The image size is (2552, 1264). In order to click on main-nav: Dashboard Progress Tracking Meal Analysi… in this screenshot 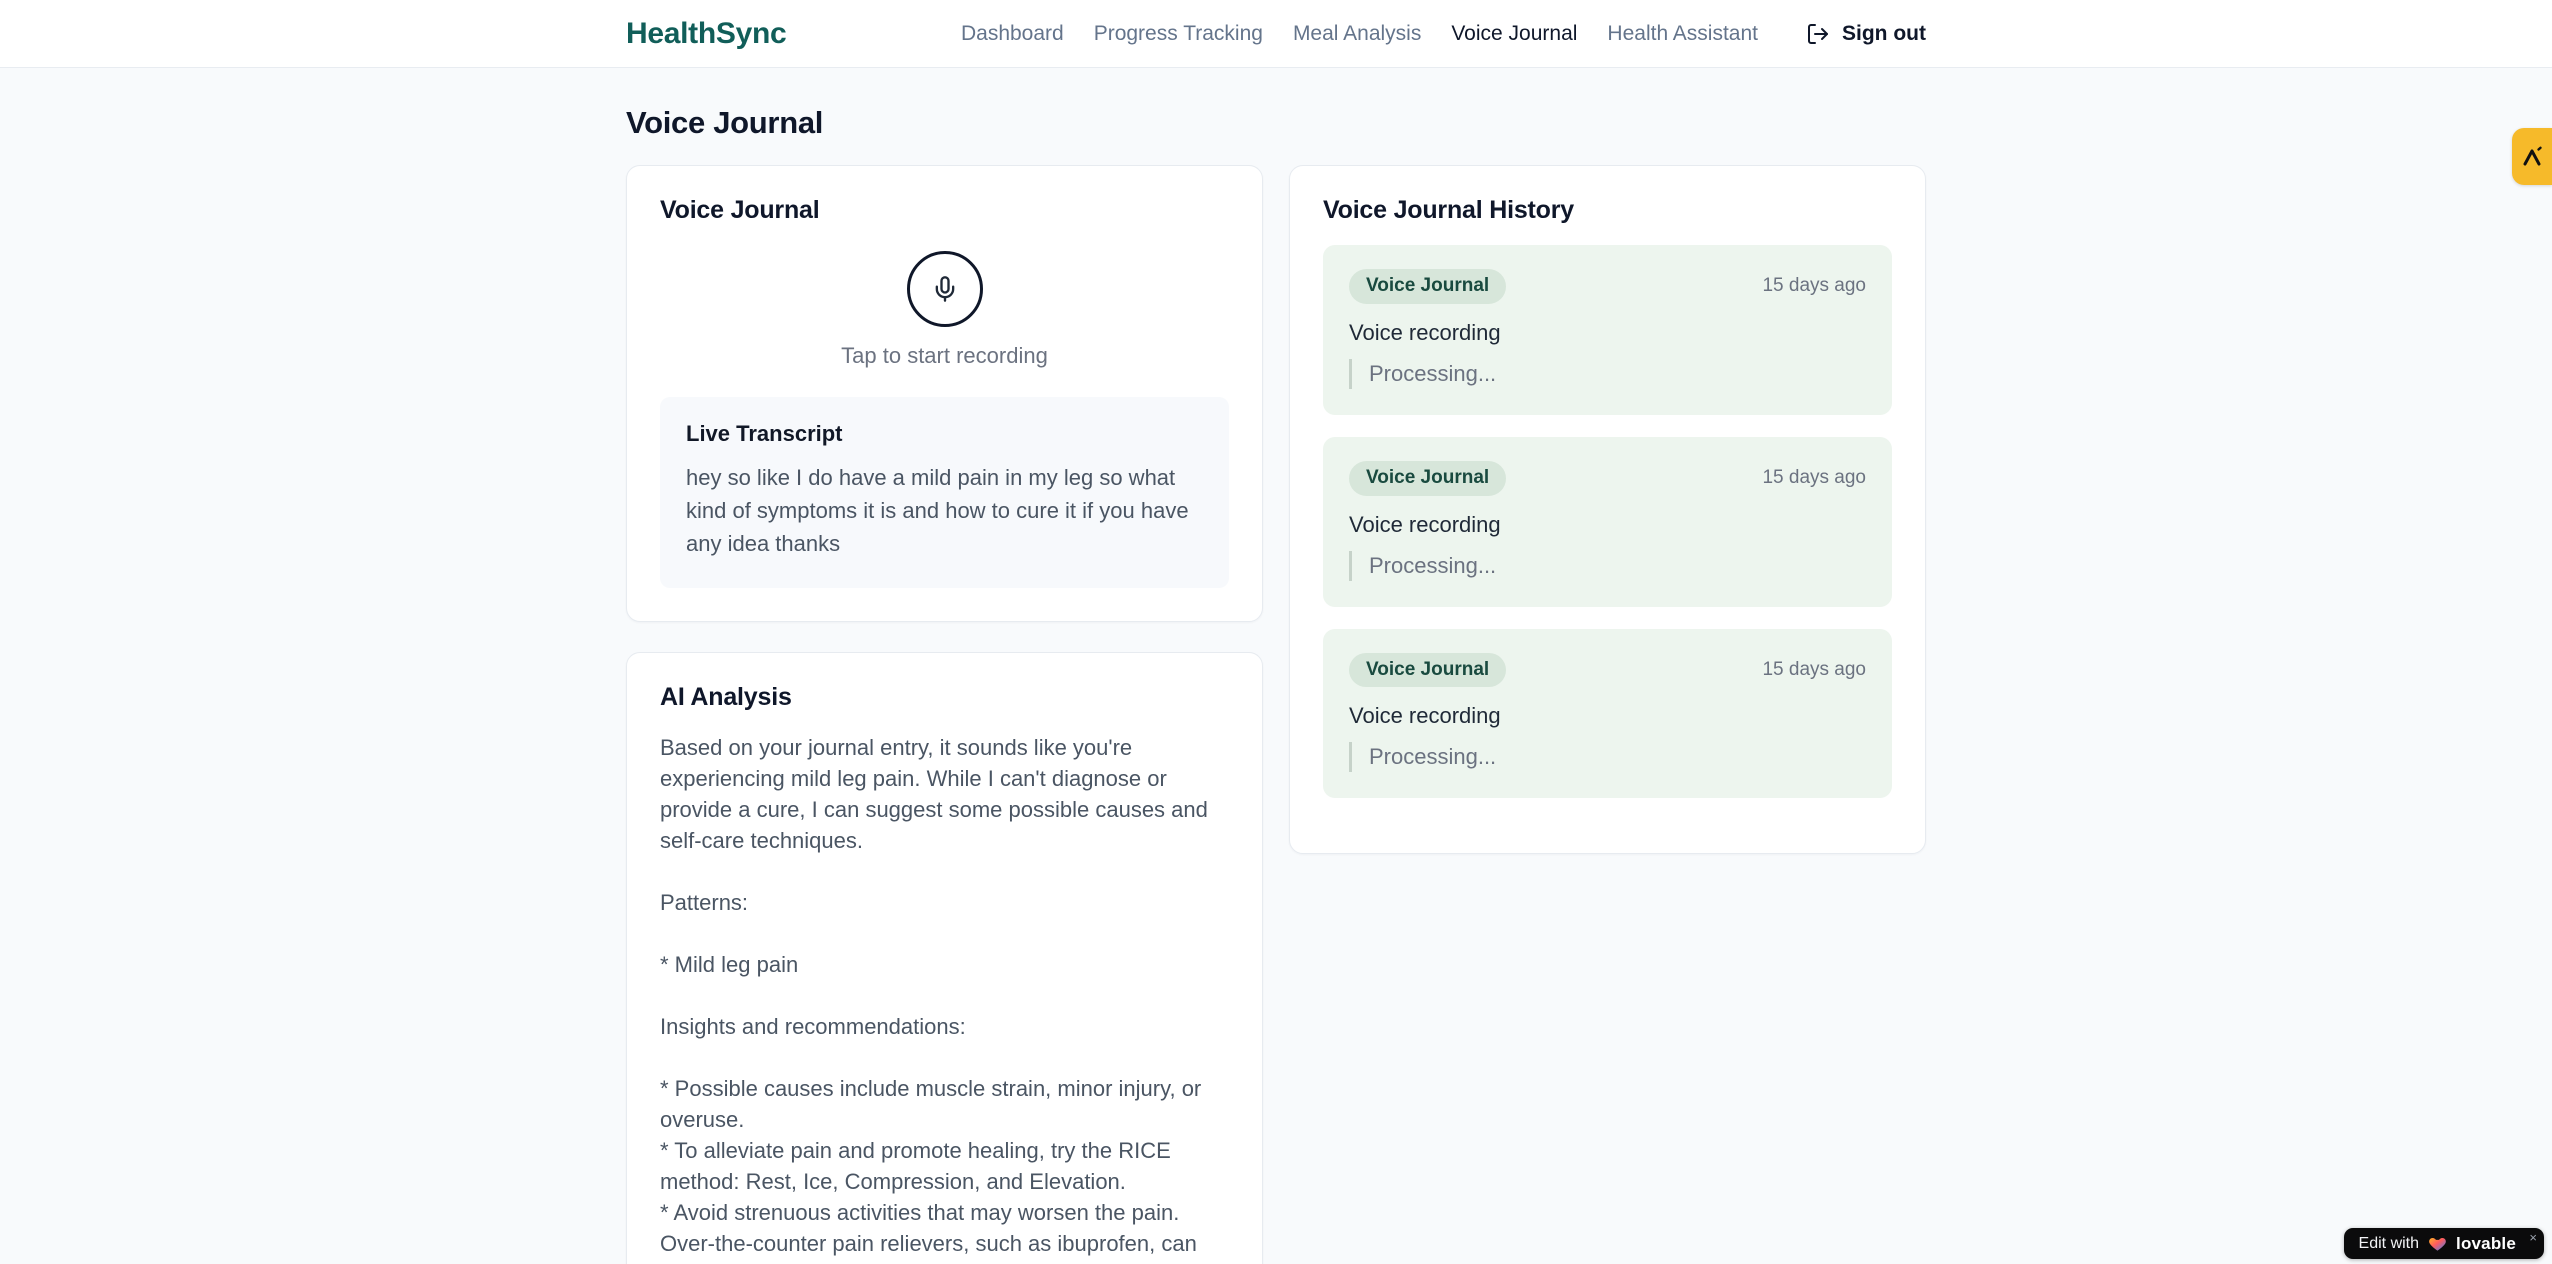, I will do `click(1443, 34)`.